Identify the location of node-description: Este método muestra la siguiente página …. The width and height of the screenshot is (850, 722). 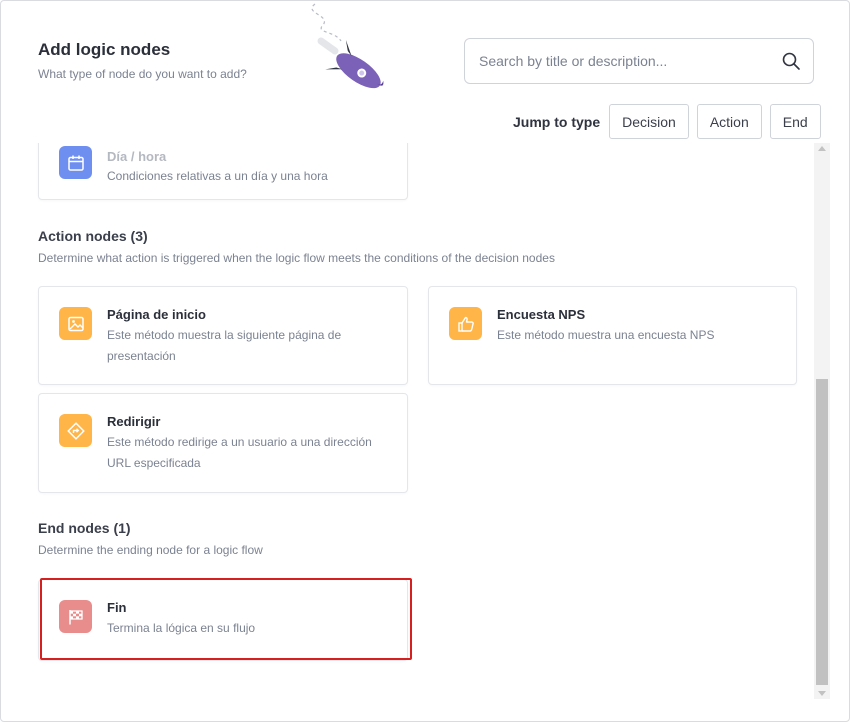
(224, 345).